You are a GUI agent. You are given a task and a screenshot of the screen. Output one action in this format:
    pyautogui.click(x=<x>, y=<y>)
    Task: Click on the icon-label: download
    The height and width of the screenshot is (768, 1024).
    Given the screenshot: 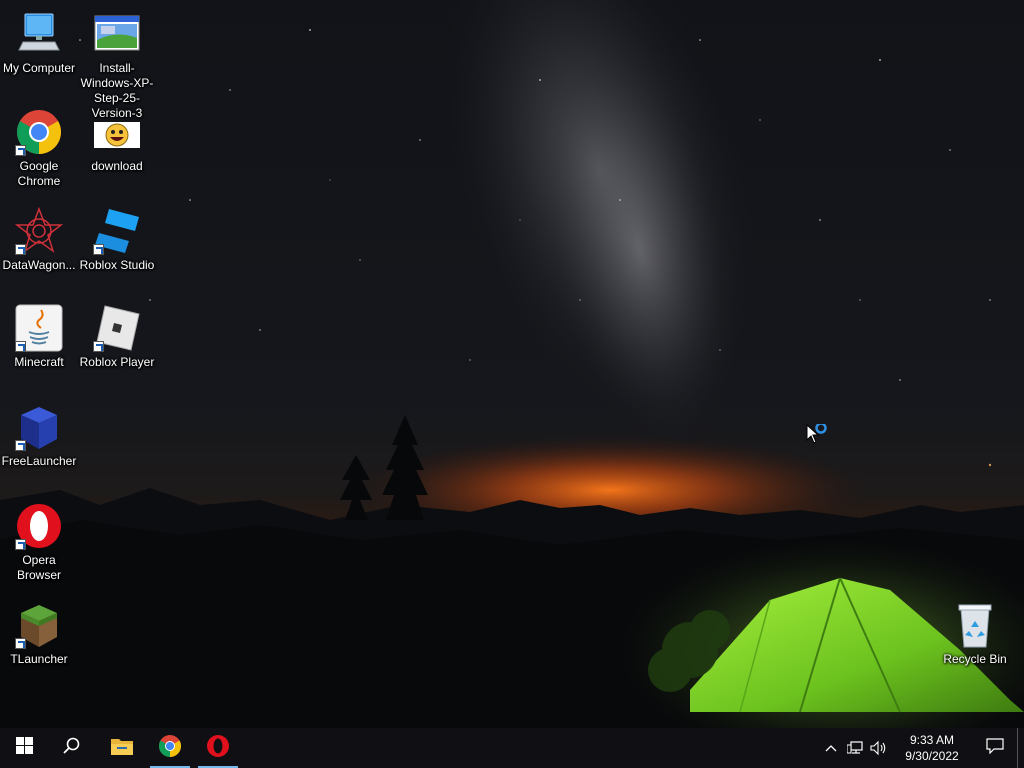 What is the action you would take?
    pyautogui.click(x=117, y=166)
    